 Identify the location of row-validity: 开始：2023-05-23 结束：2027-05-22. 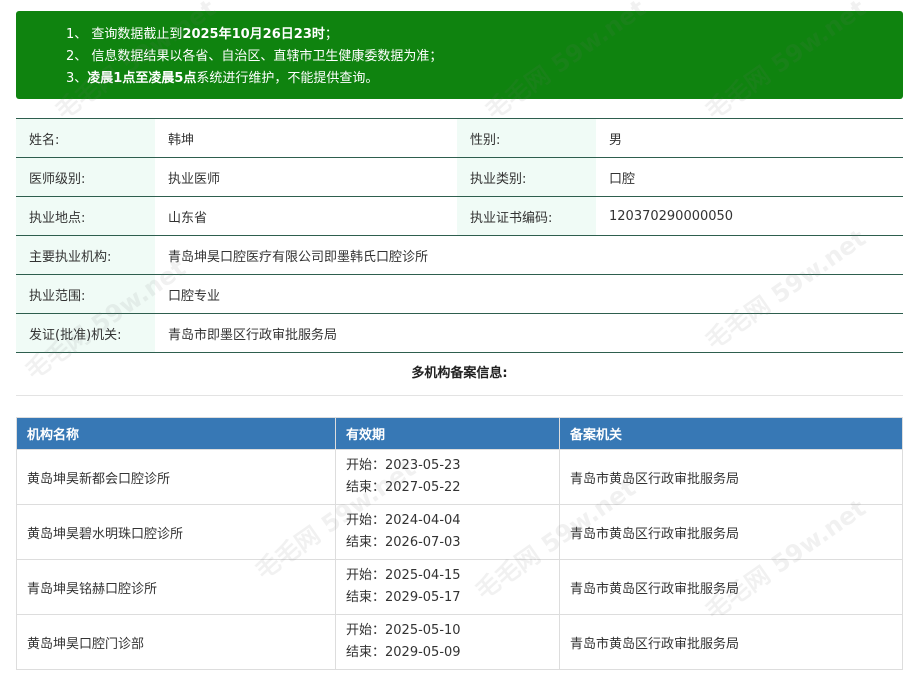
(447, 477).